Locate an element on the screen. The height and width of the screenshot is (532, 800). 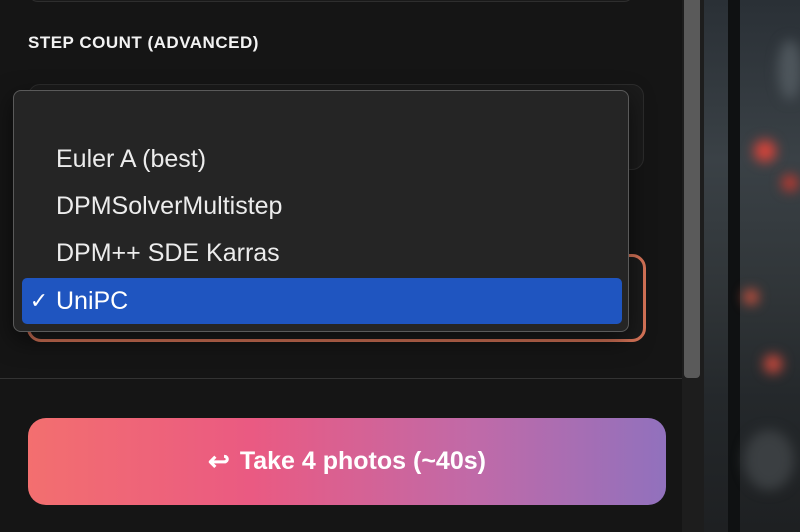
menu-item-unipc: ✓ UniPC is located at coordinates (322, 301).